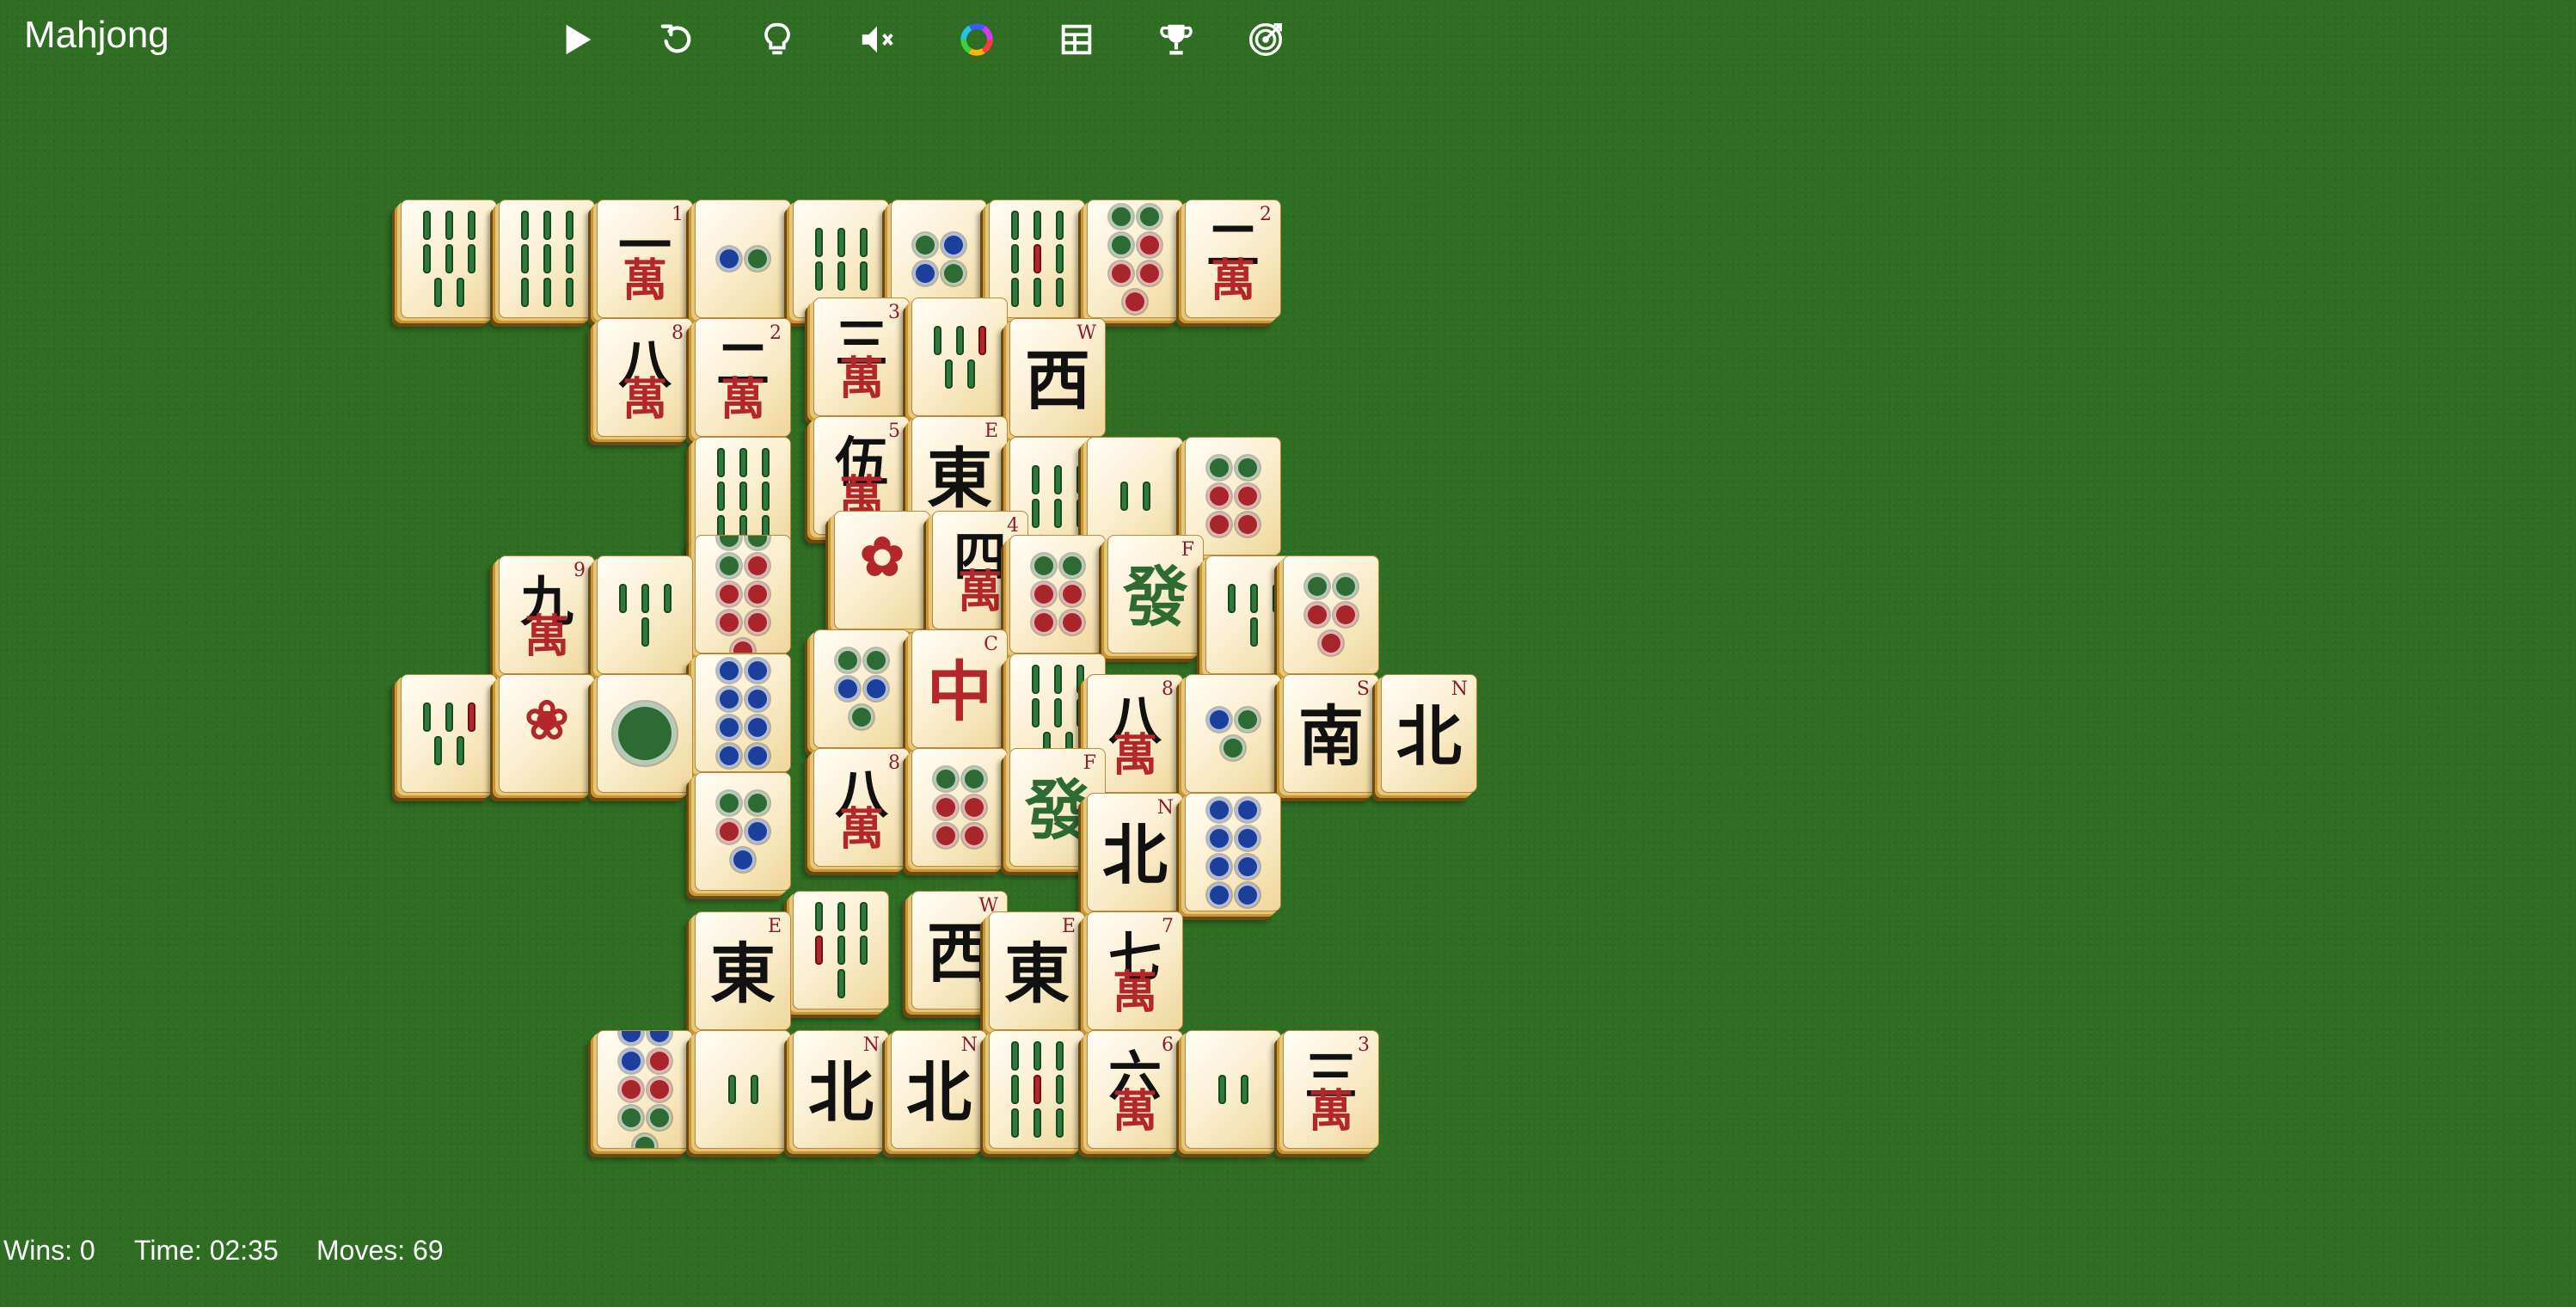  What do you see at coordinates (991, 645) in the screenshot?
I see `tile-index: C` at bounding box center [991, 645].